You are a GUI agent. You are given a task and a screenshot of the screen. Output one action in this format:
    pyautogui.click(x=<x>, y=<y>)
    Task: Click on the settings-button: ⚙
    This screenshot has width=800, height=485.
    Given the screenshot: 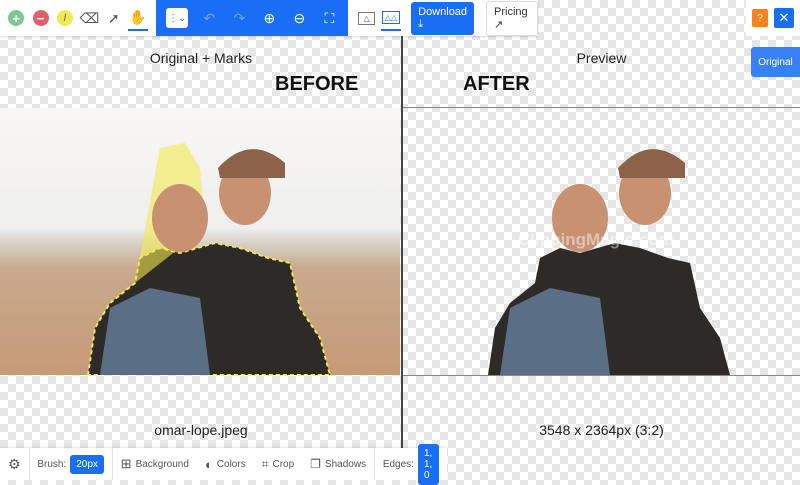 What is the action you would take?
    pyautogui.click(x=14, y=464)
    